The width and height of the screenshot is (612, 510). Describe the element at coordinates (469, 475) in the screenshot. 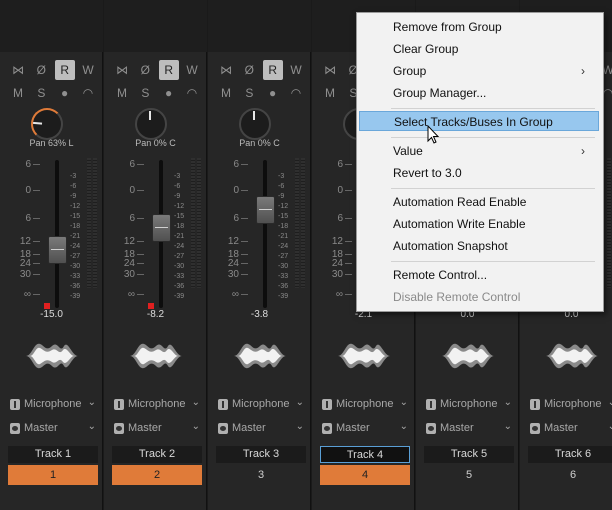

I see `track-number: 5` at that location.